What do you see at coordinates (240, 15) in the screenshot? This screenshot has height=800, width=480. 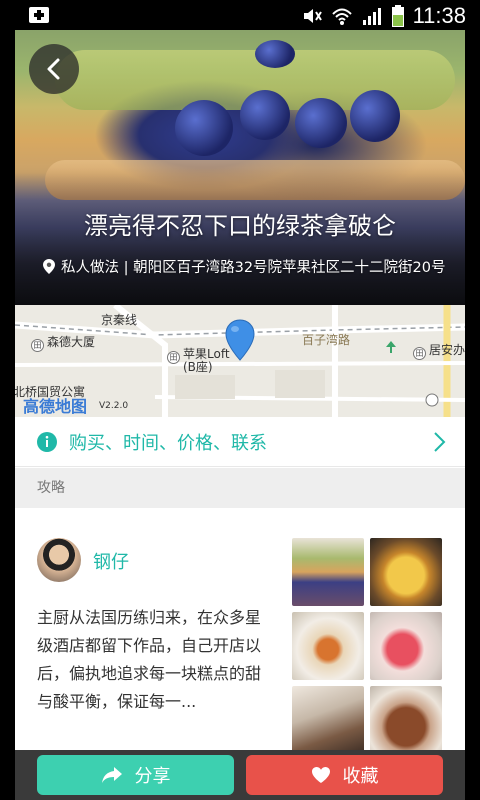 I see `status-bar: 11:38` at bounding box center [240, 15].